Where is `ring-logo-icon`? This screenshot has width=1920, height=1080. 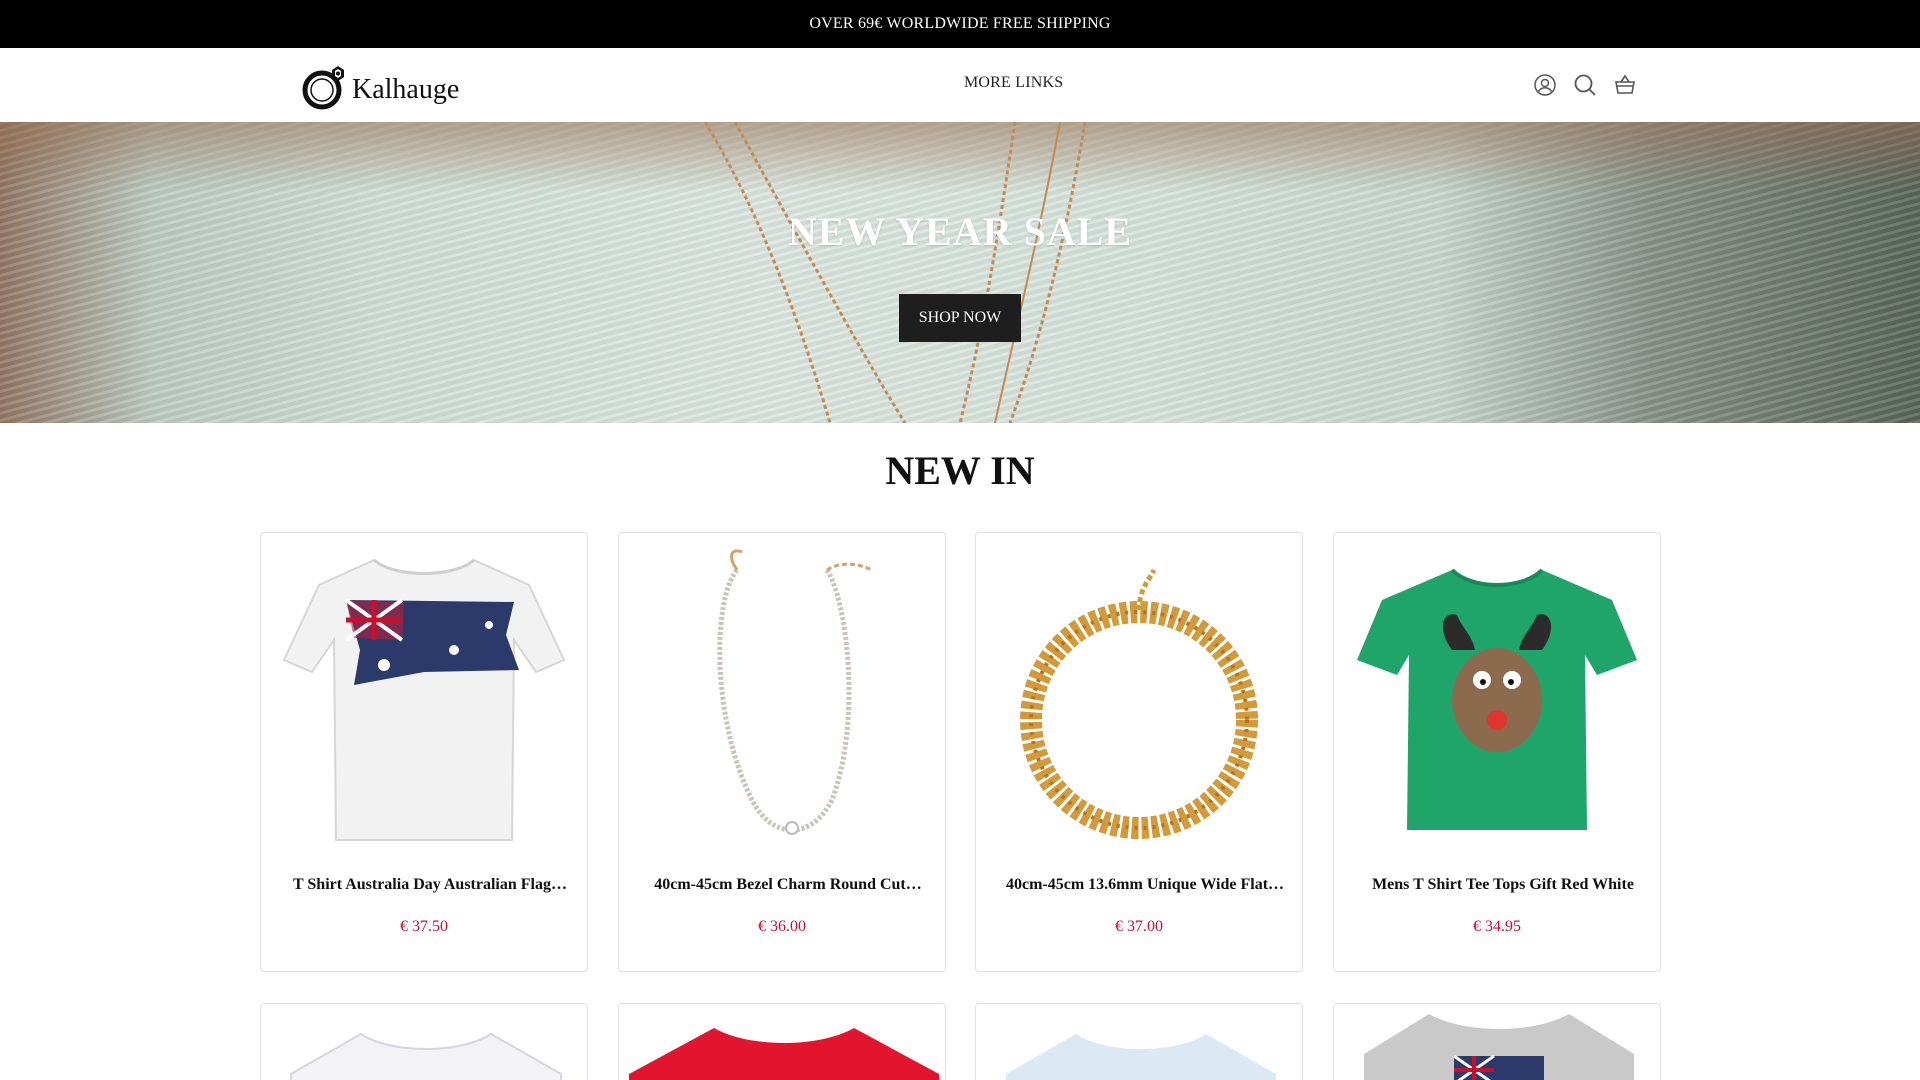
ring-logo-icon is located at coordinates (323, 88).